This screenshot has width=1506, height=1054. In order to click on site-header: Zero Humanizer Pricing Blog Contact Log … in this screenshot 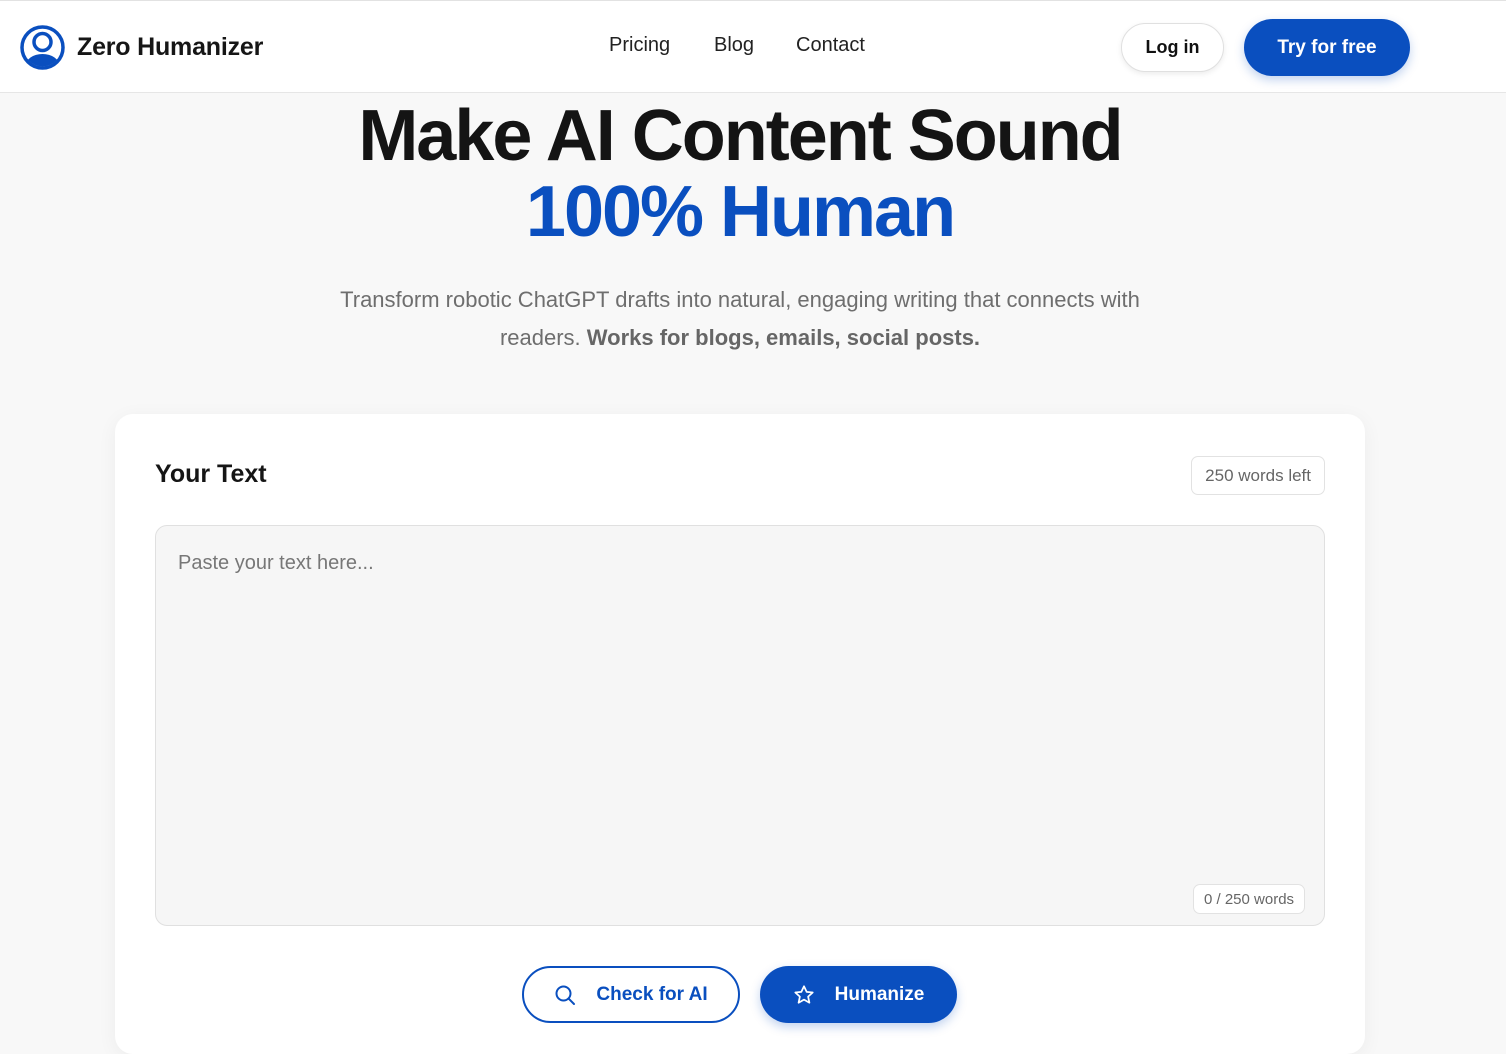, I will do `click(753, 47)`.